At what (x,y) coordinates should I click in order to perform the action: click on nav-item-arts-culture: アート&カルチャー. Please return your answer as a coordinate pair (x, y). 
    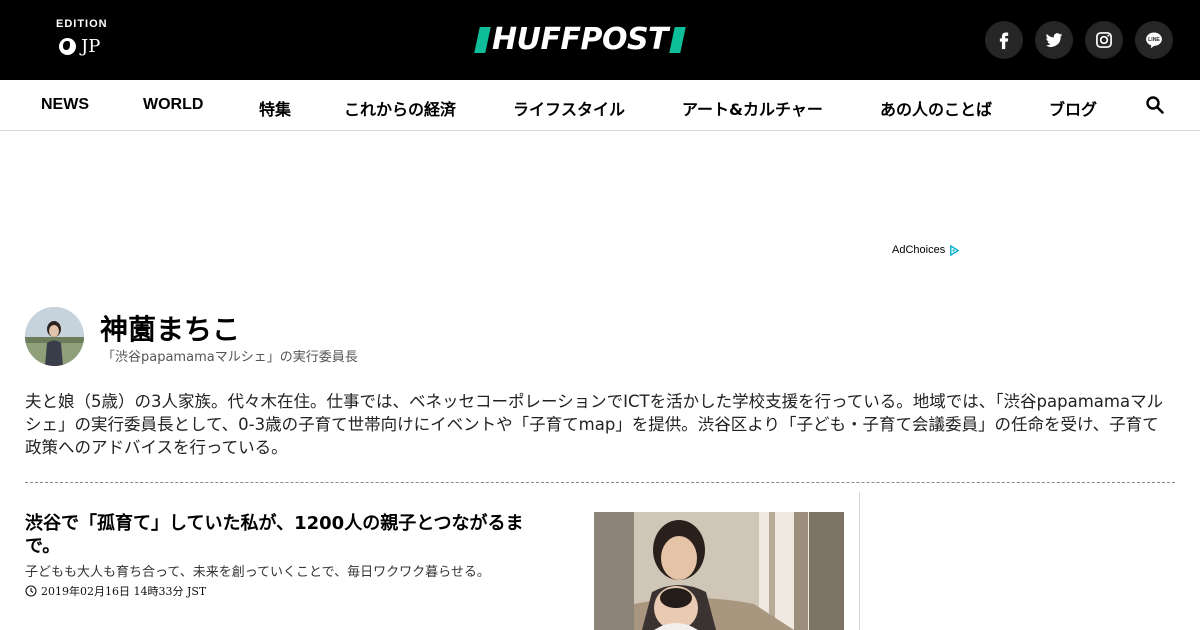
    Looking at the image, I should click on (752, 108).